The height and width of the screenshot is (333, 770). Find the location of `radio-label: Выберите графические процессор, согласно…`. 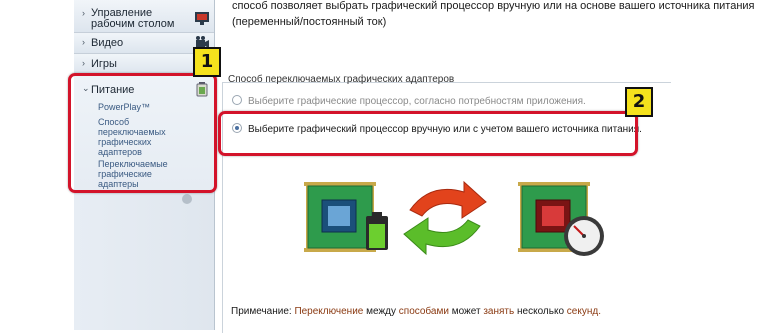

radio-label: Выберите графические процессор, согласно… is located at coordinates (417, 101).